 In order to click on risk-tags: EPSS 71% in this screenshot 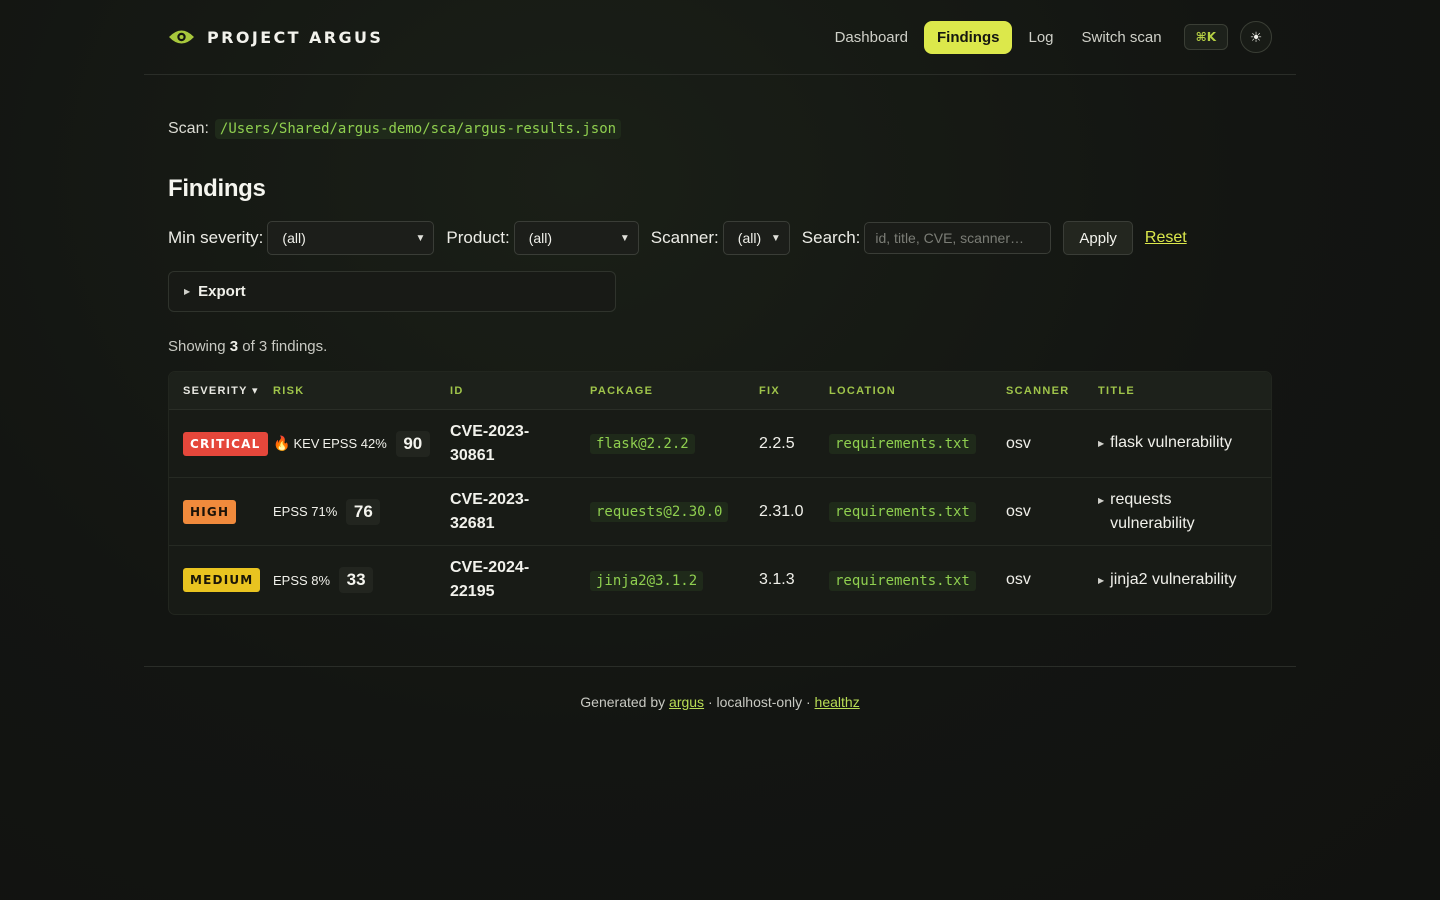, I will do `click(305, 511)`.